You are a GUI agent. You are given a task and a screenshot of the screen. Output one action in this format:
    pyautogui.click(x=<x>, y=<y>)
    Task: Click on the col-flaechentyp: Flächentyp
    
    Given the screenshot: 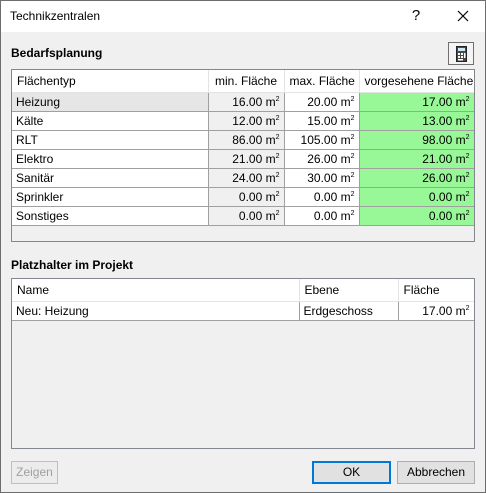 What is the action you would take?
    pyautogui.click(x=110, y=81)
    